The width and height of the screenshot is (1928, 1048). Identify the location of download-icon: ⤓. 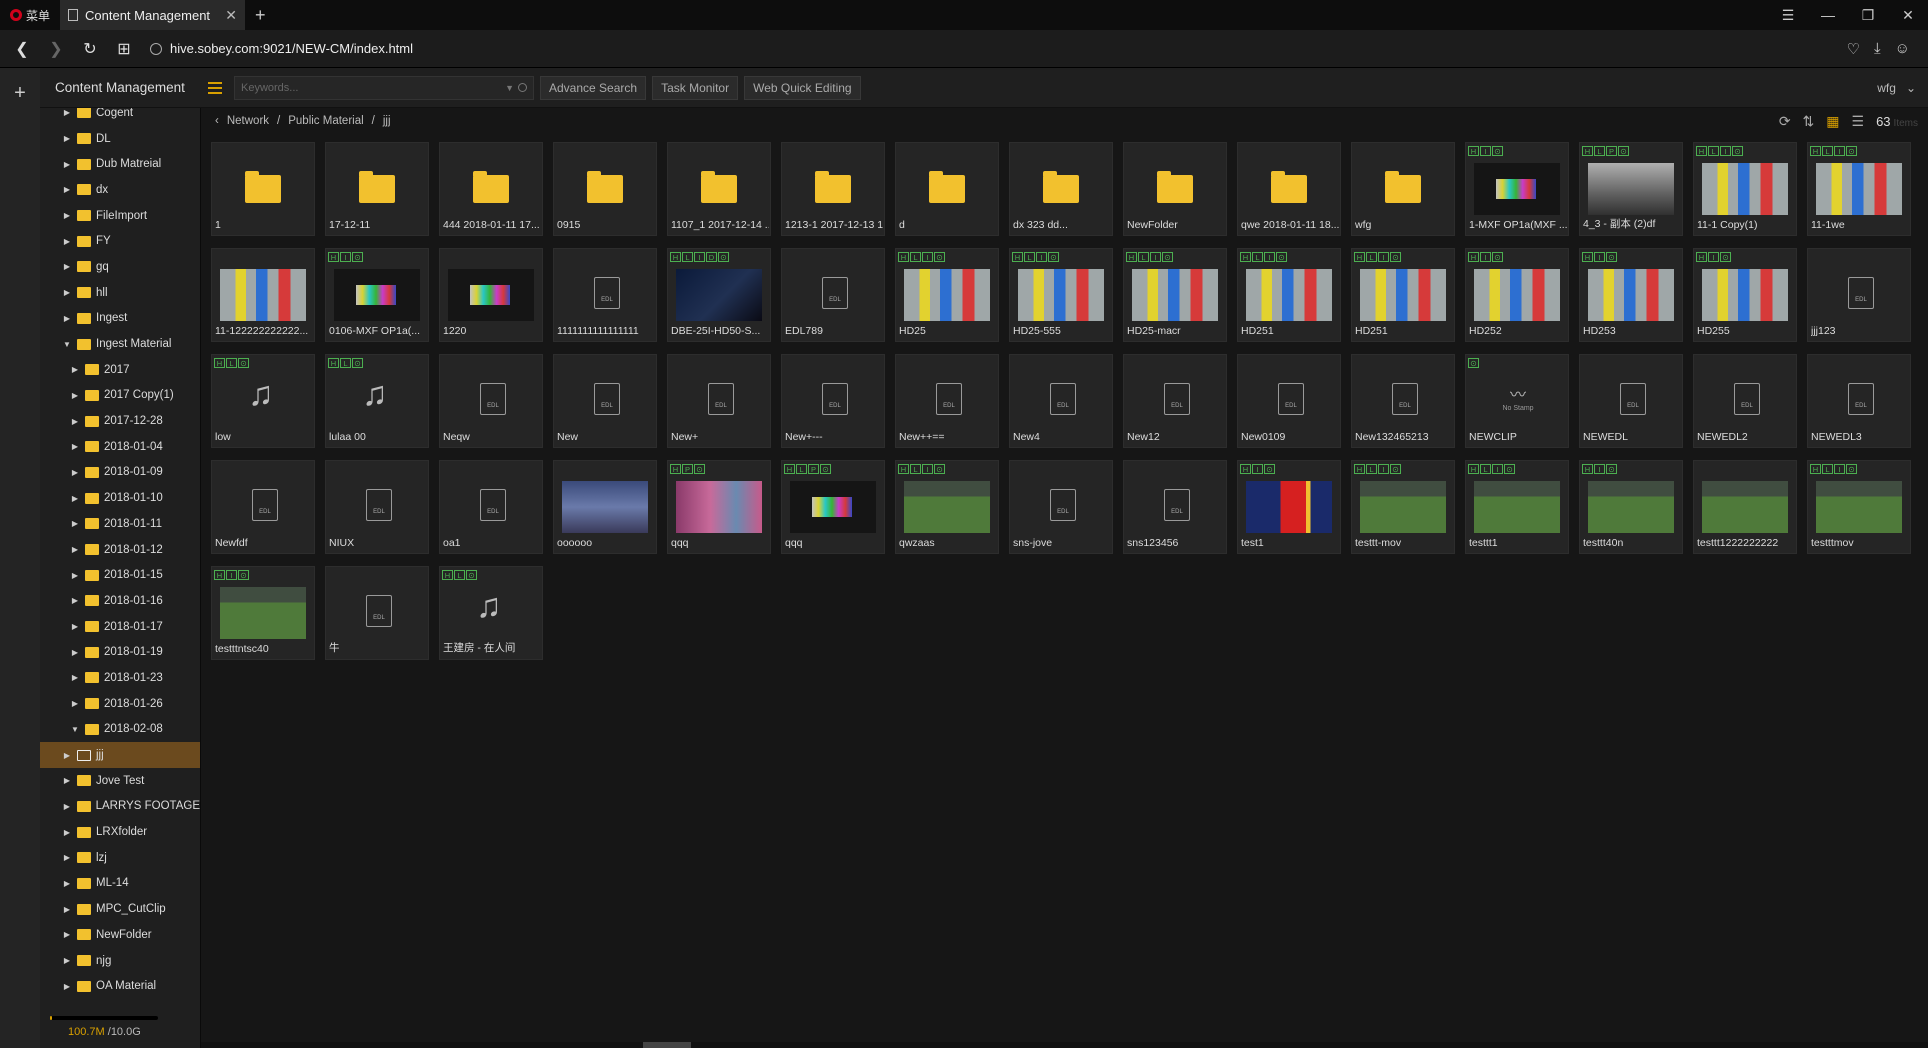
(1877, 49).